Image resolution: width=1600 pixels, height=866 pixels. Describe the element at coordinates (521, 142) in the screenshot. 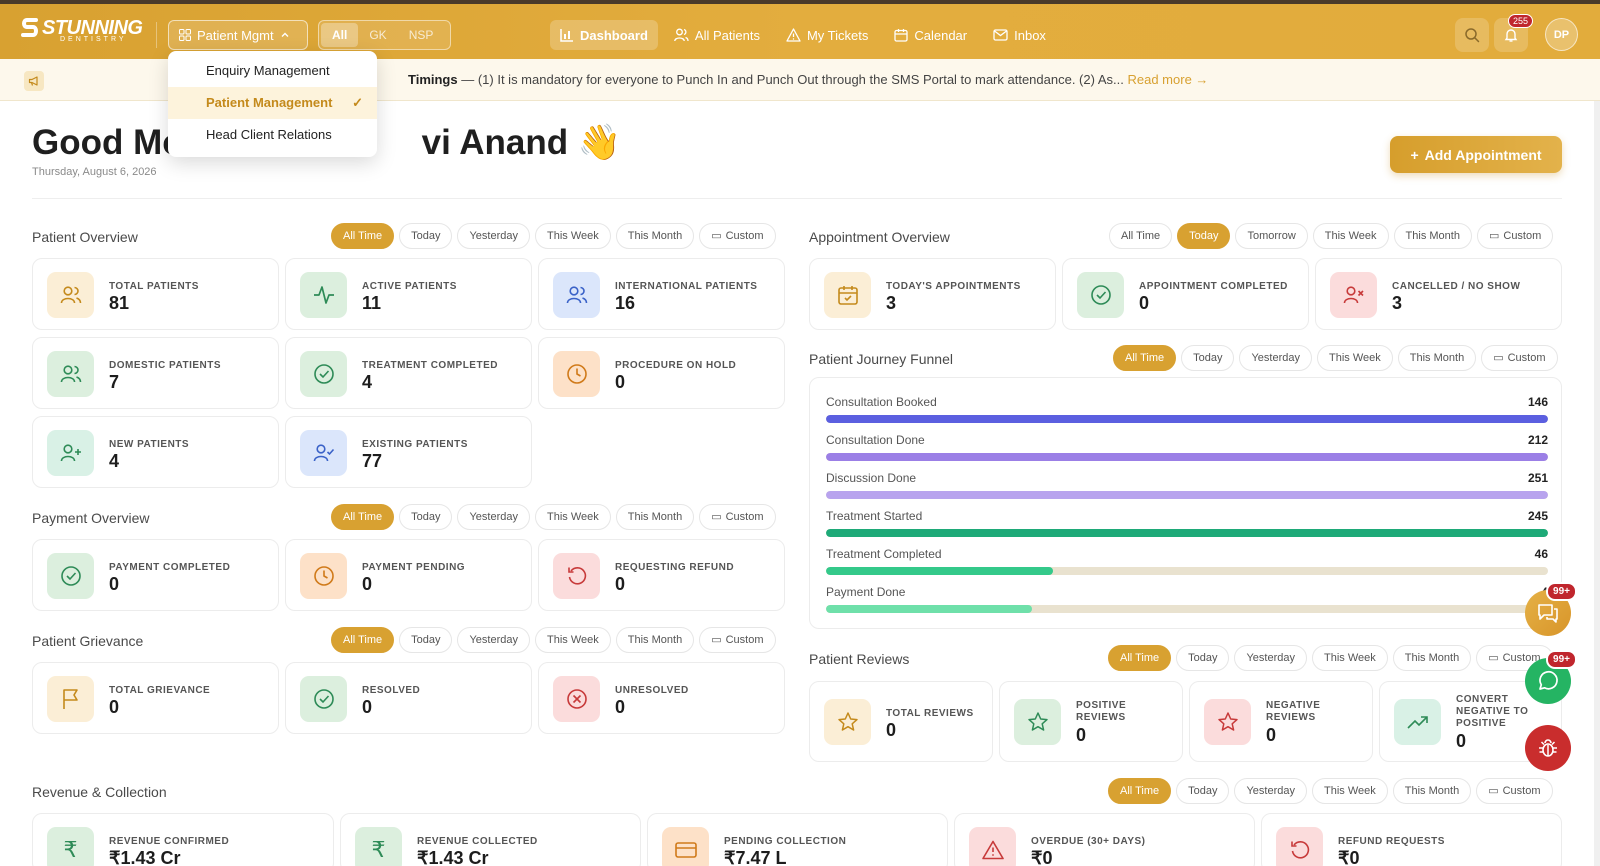

I see `greeting-end: vi Anand 👋` at that location.